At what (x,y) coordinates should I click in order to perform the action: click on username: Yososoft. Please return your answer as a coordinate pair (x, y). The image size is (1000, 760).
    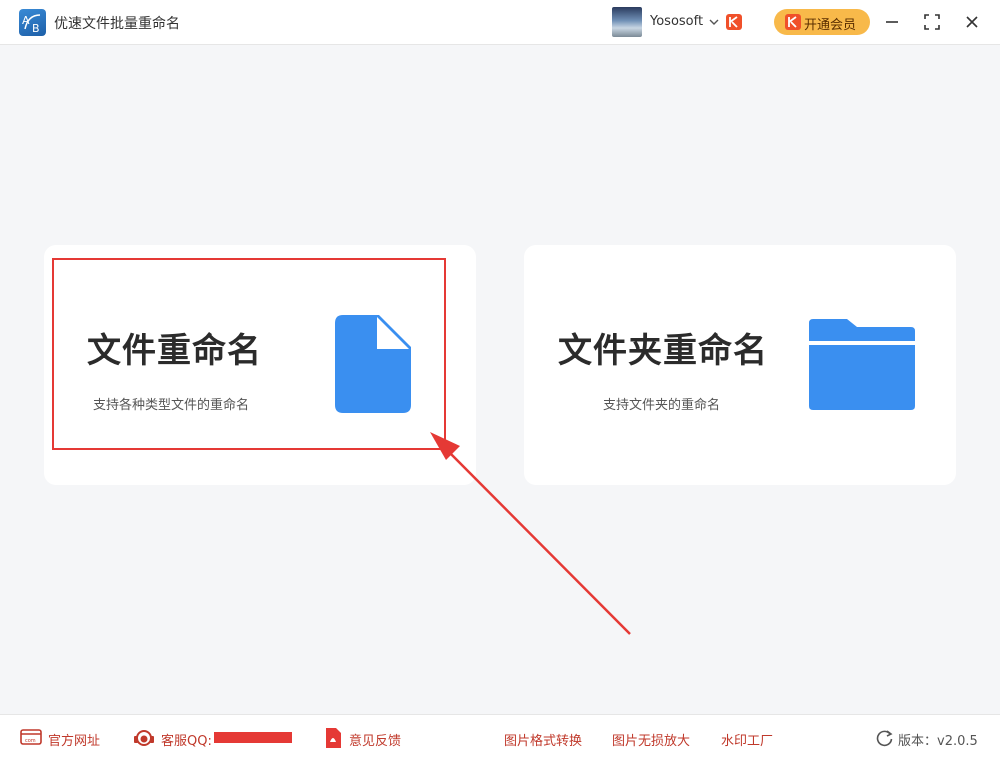
    Looking at the image, I should click on (676, 21).